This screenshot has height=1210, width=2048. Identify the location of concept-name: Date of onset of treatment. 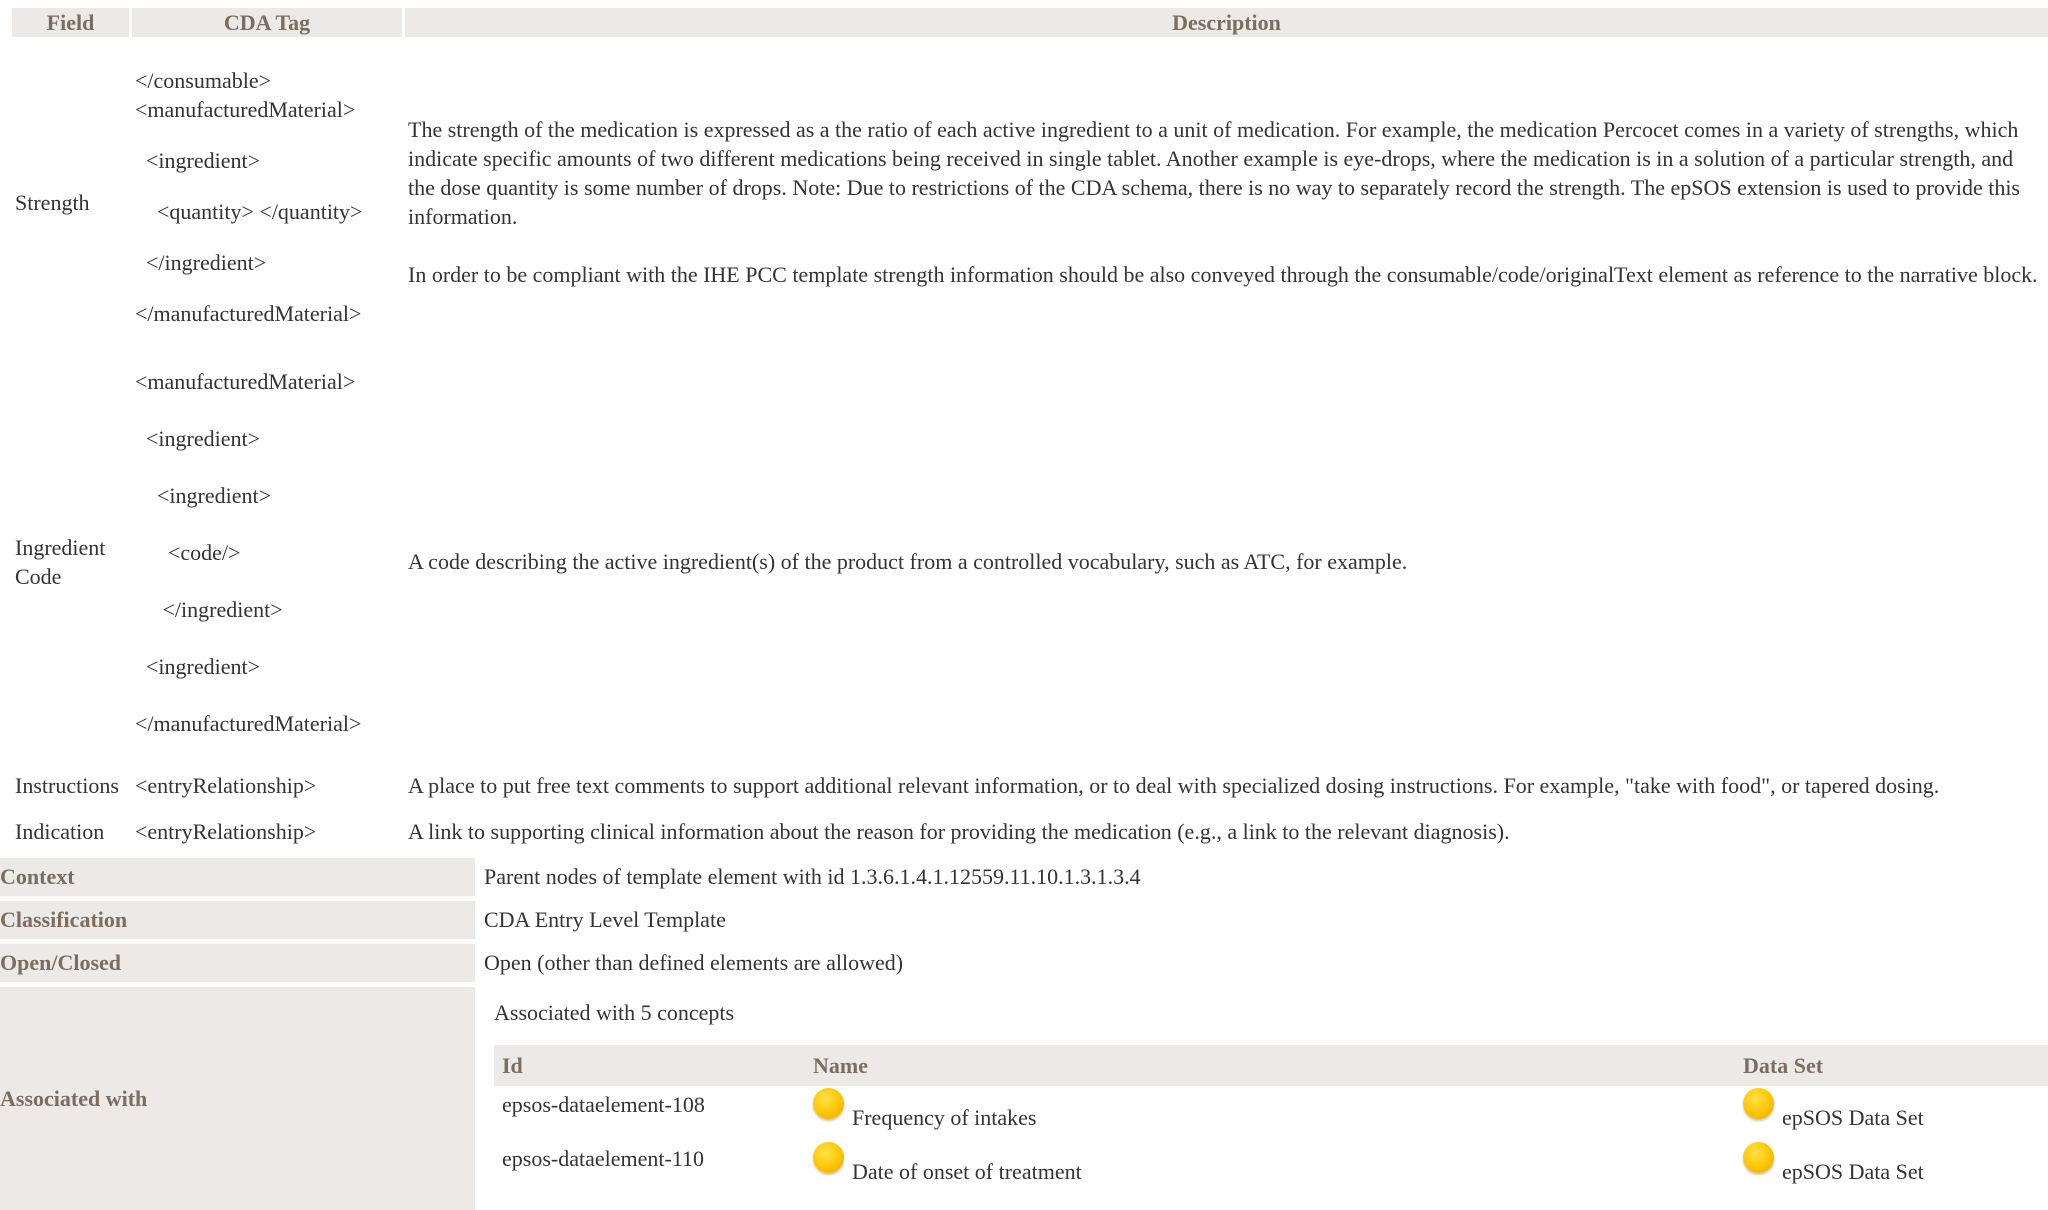
(967, 1171).